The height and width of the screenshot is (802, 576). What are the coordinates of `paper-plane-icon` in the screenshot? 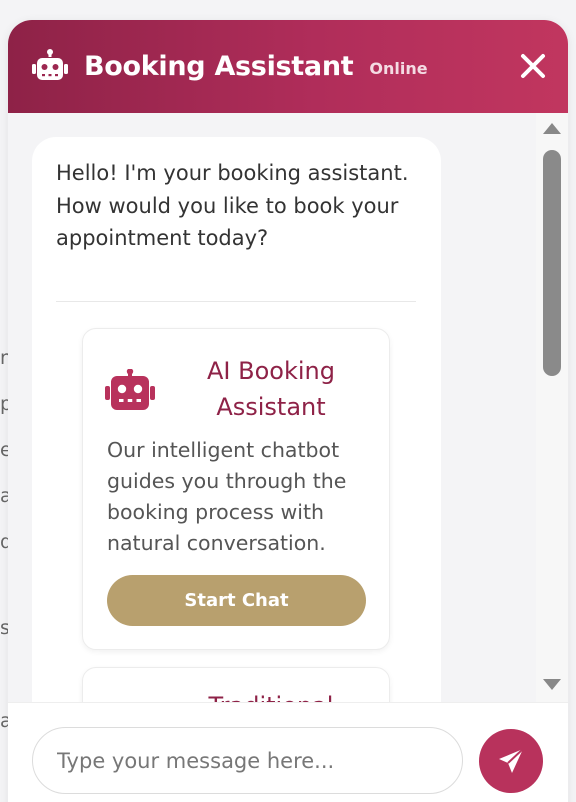 It's located at (511, 760).